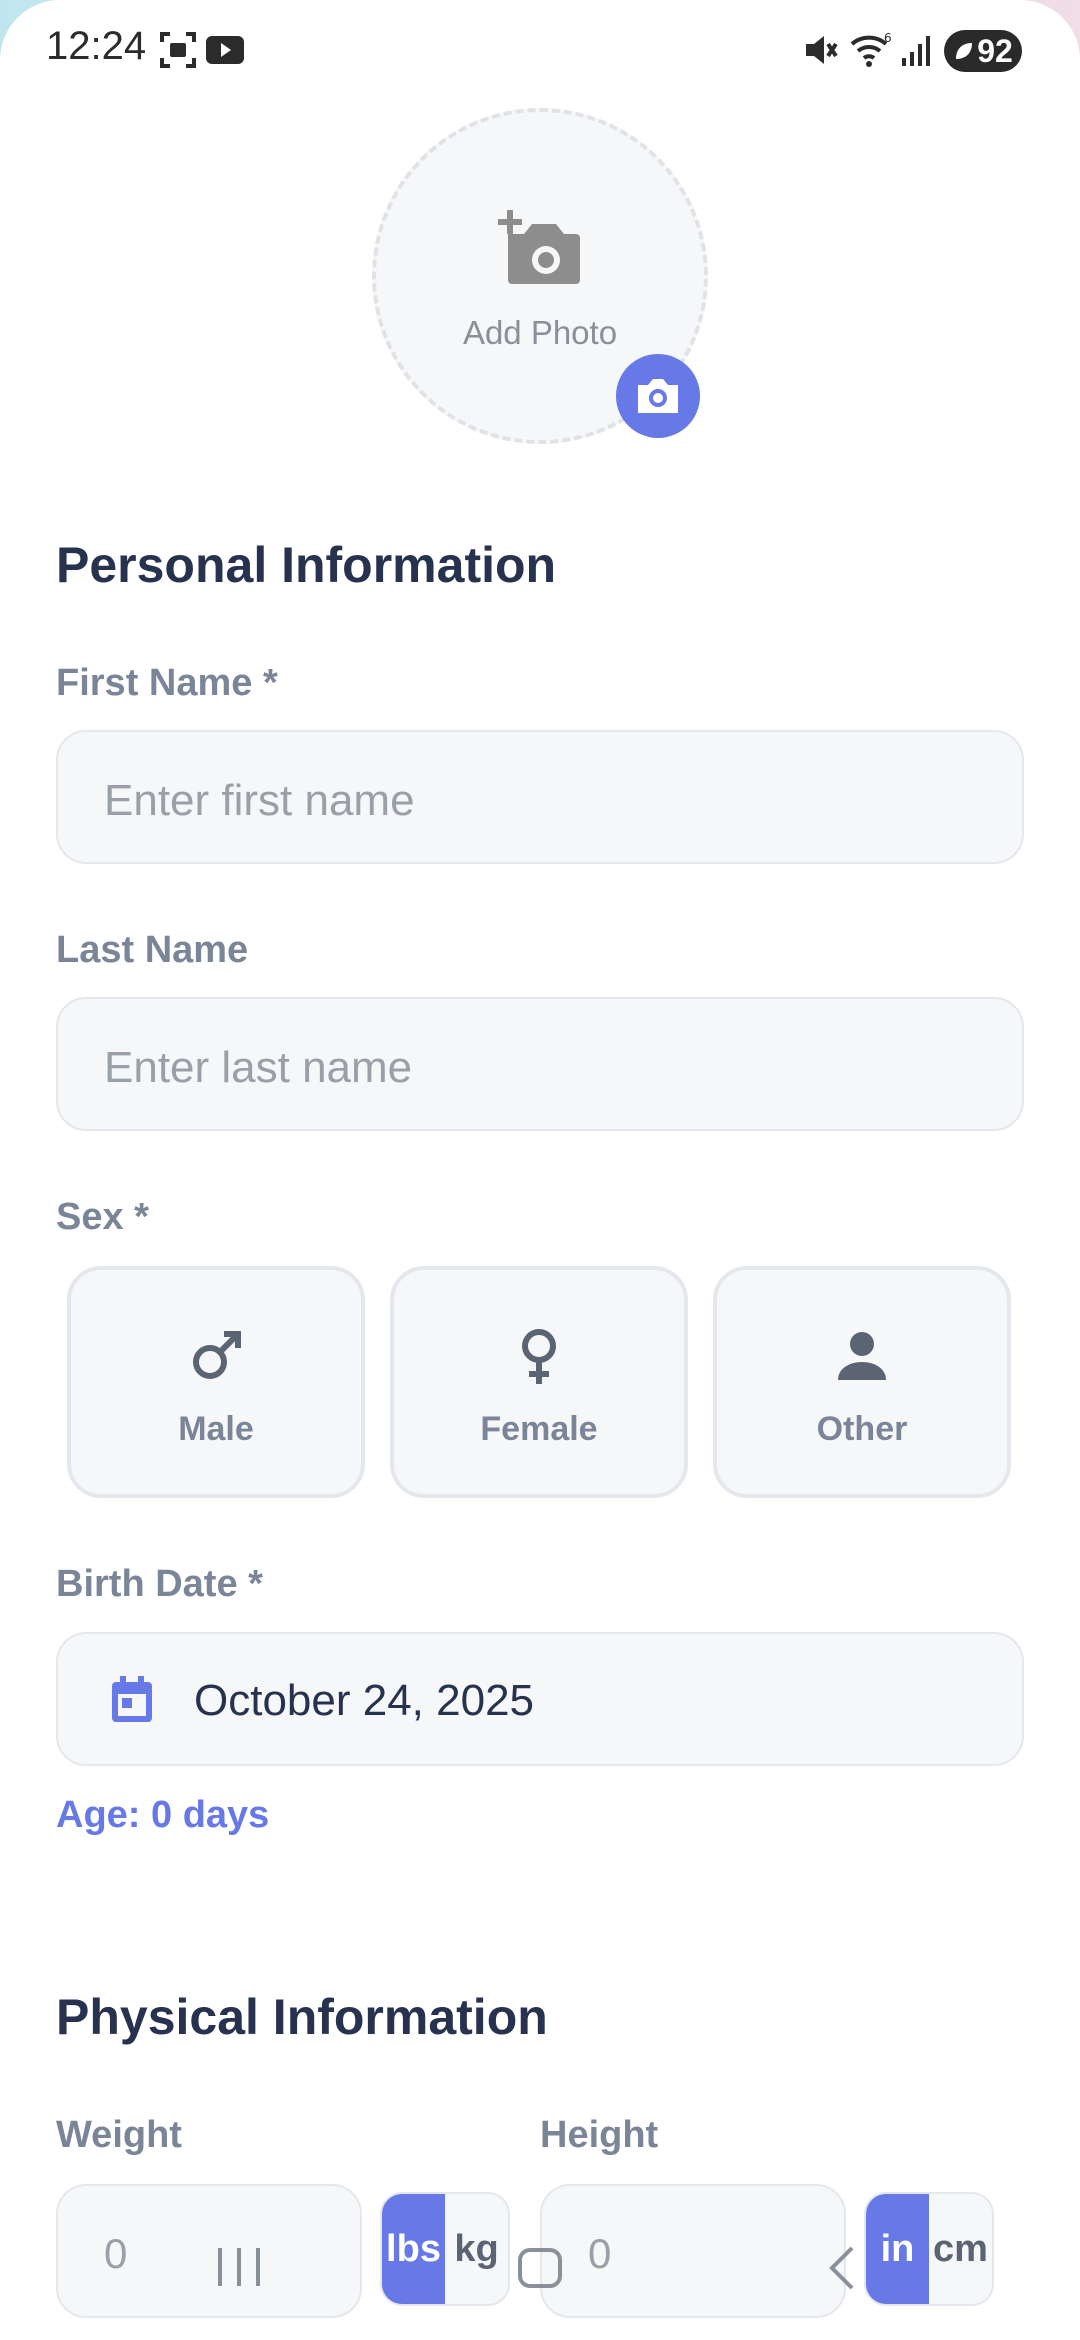 This screenshot has width=1080, height=2340. I want to click on male-icon, so click(216, 1356).